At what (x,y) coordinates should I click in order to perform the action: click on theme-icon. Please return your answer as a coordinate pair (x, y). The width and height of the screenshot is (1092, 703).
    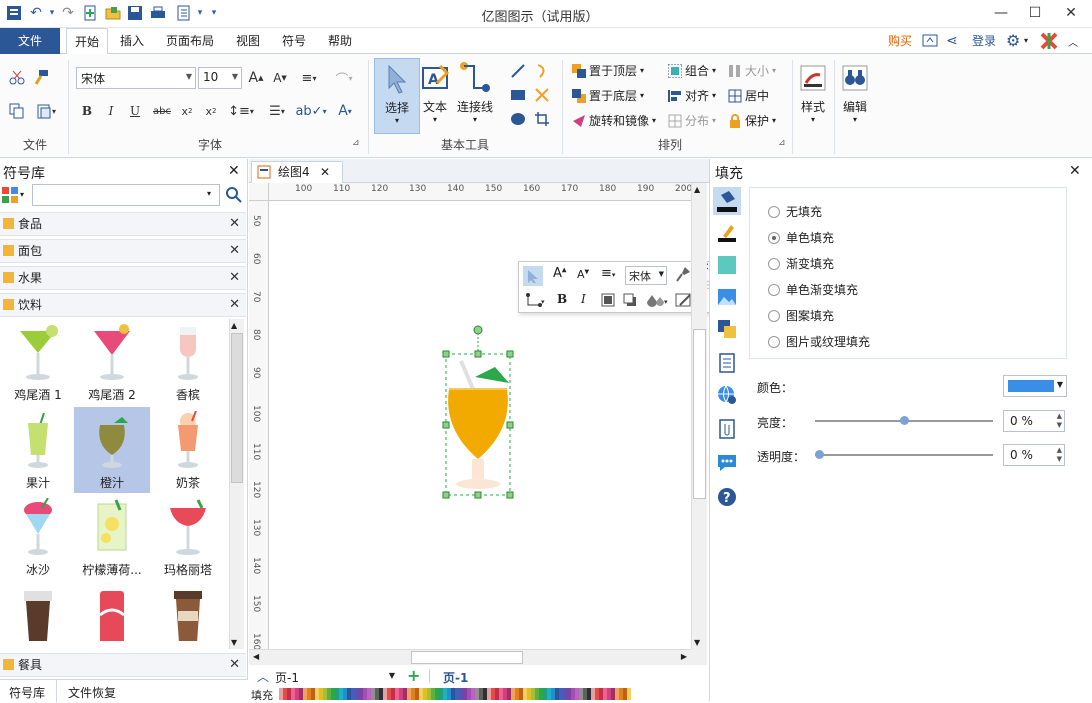
    Looking at the image, I should click on (1049, 42).